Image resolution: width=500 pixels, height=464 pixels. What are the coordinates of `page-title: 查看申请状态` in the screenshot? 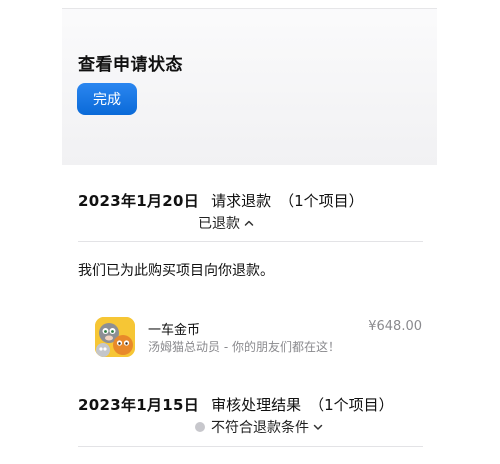 It's located at (130, 65).